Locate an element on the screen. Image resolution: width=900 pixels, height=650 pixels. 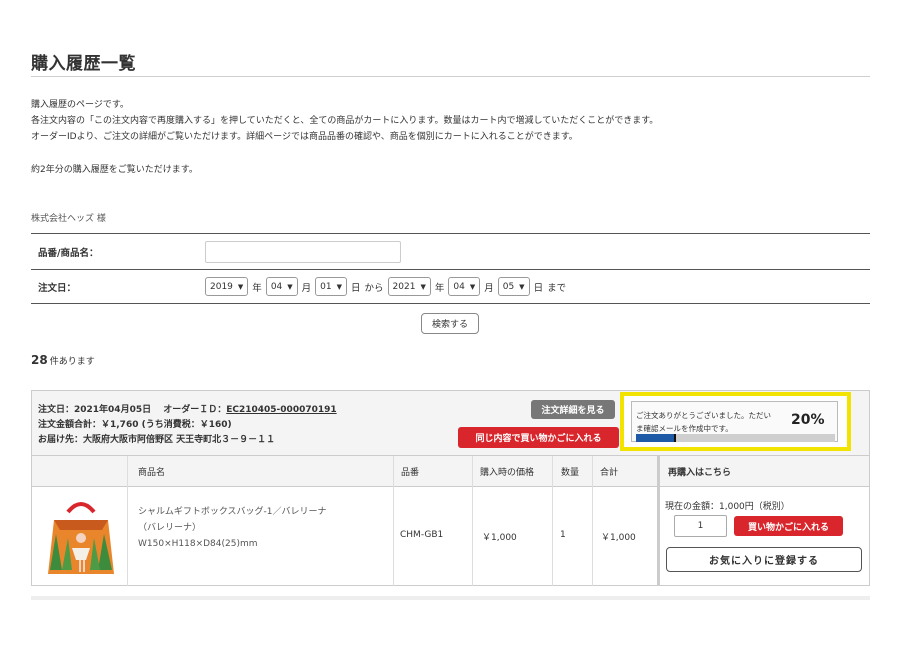
progress-bar is located at coordinates (735, 438).